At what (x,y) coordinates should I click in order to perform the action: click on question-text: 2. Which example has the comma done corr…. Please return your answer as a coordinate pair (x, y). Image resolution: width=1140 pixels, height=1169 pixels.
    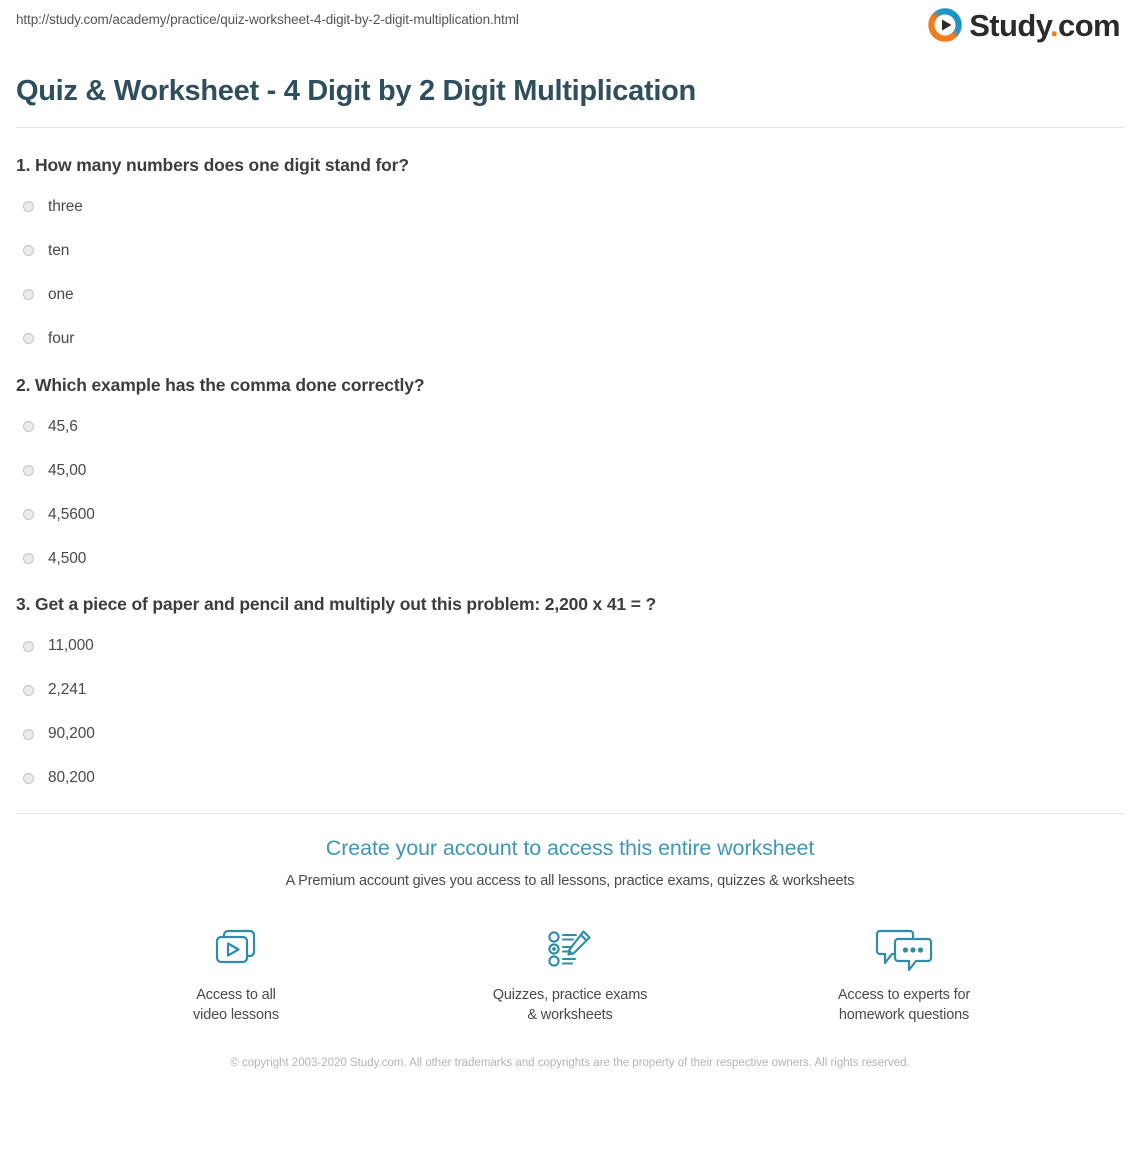
    Looking at the image, I should click on (220, 384).